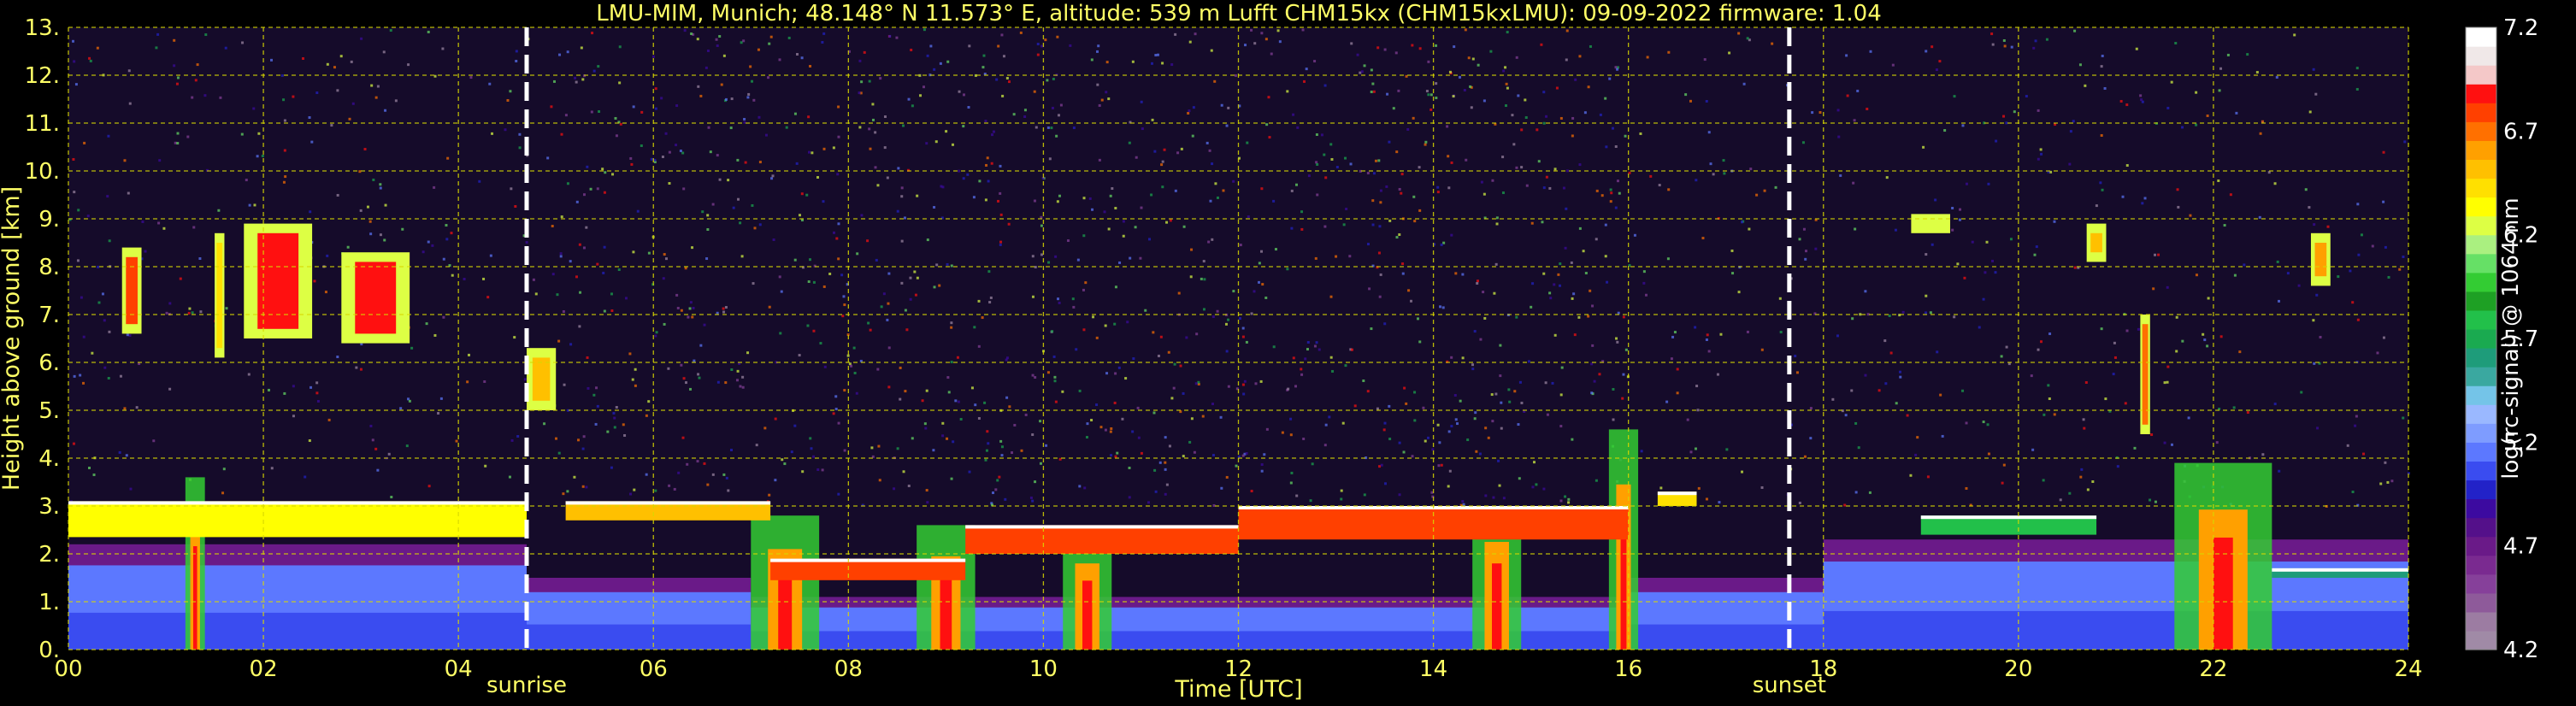 The height and width of the screenshot is (706, 2576). What do you see at coordinates (1087, 615) in the screenshot?
I see `precipitation-peak` at bounding box center [1087, 615].